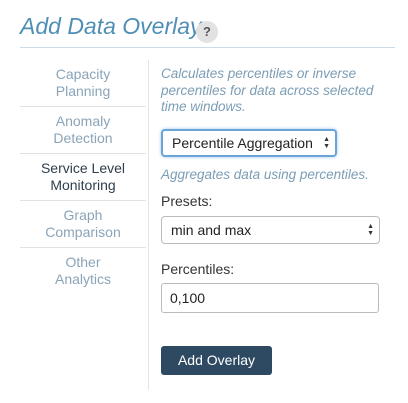 This screenshot has width=408, height=403. I want to click on sidebar-item-other-analytics: Other Analytics, so click(83, 271).